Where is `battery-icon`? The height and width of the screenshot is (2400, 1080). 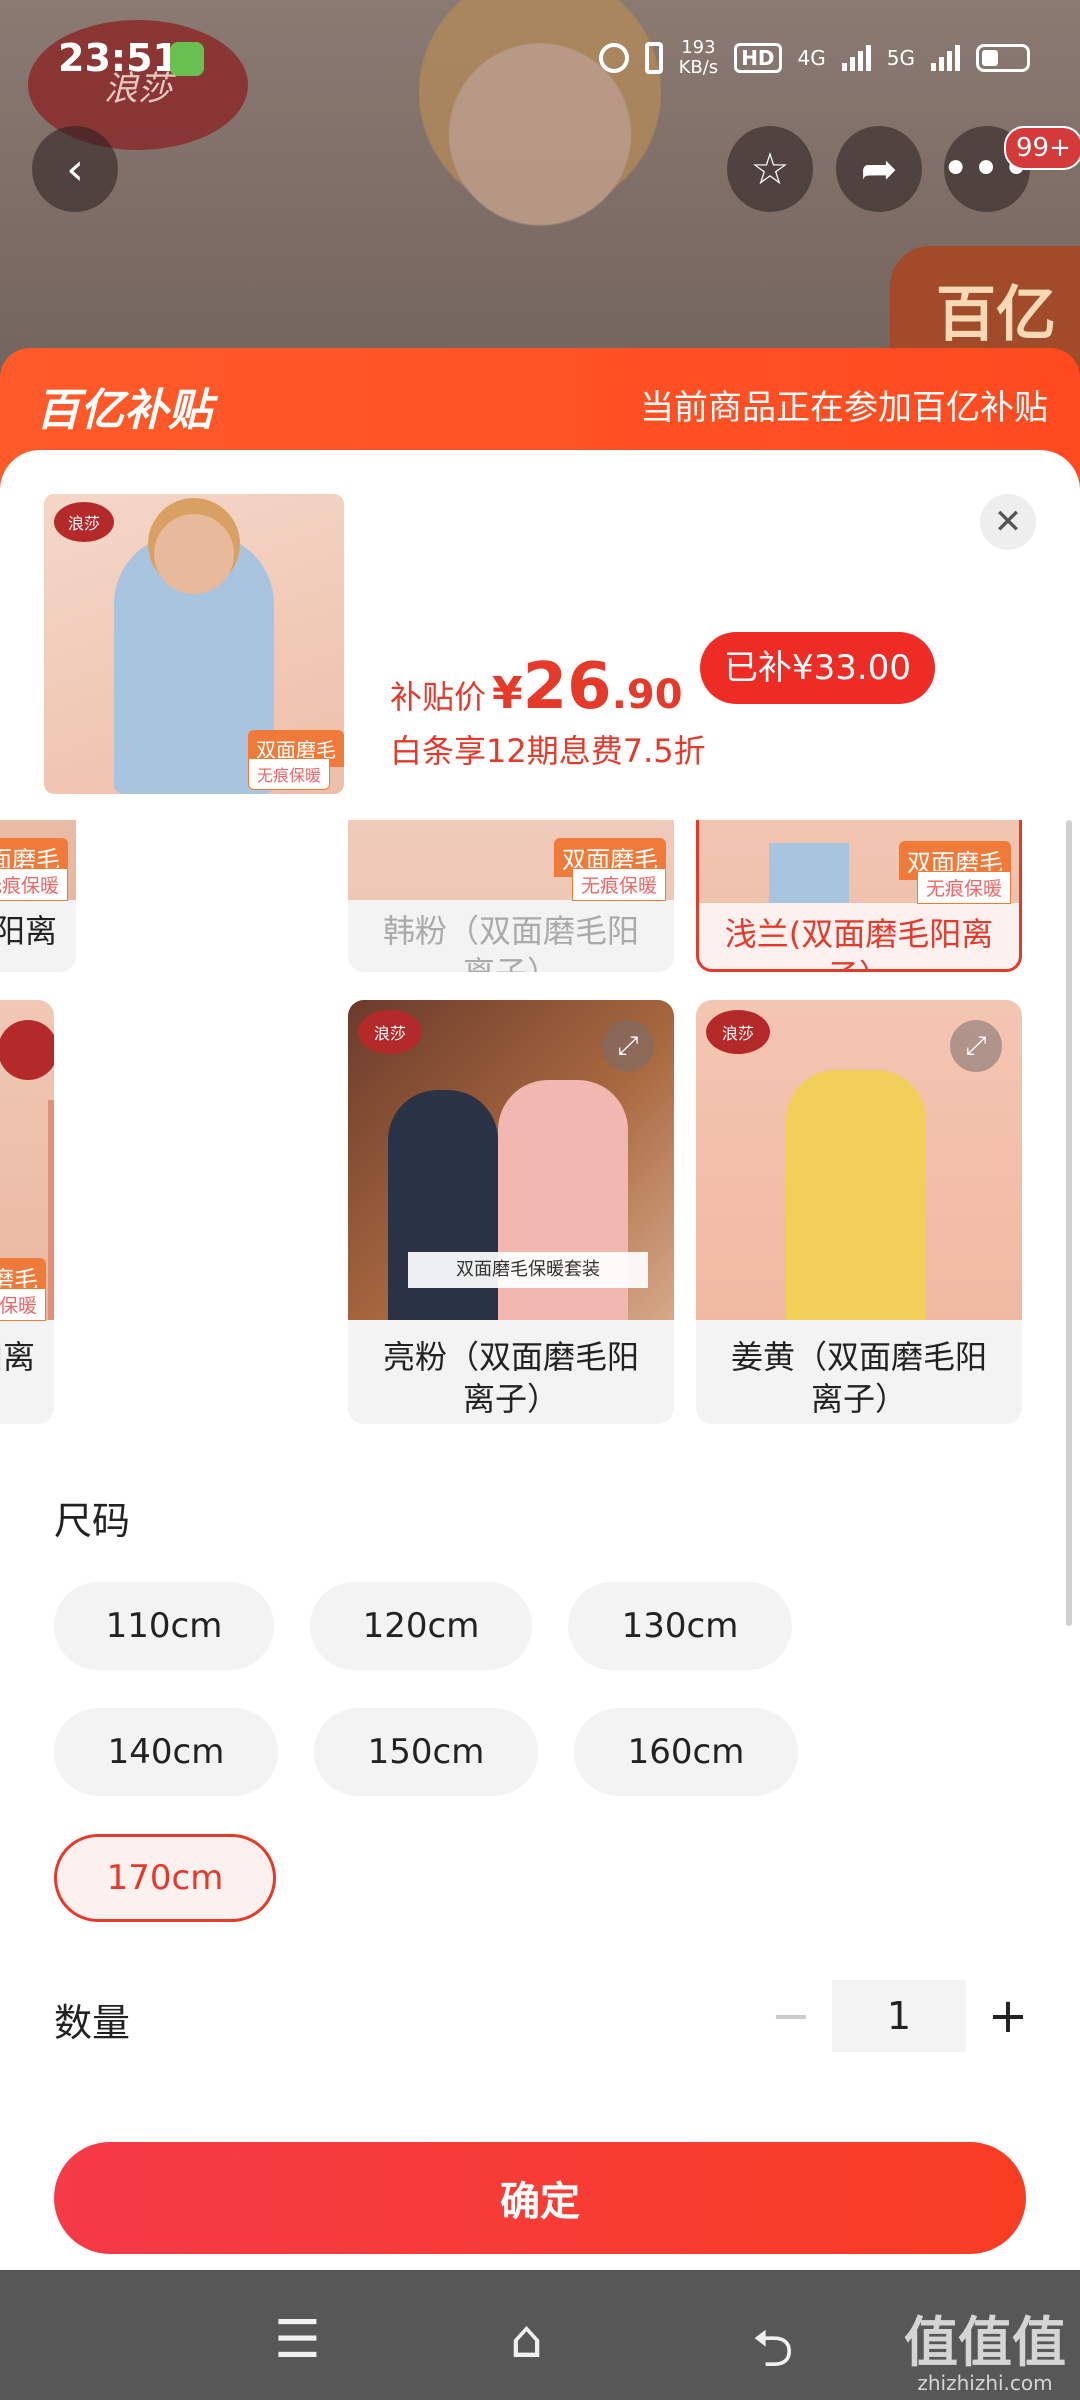 battery-icon is located at coordinates (1003, 58).